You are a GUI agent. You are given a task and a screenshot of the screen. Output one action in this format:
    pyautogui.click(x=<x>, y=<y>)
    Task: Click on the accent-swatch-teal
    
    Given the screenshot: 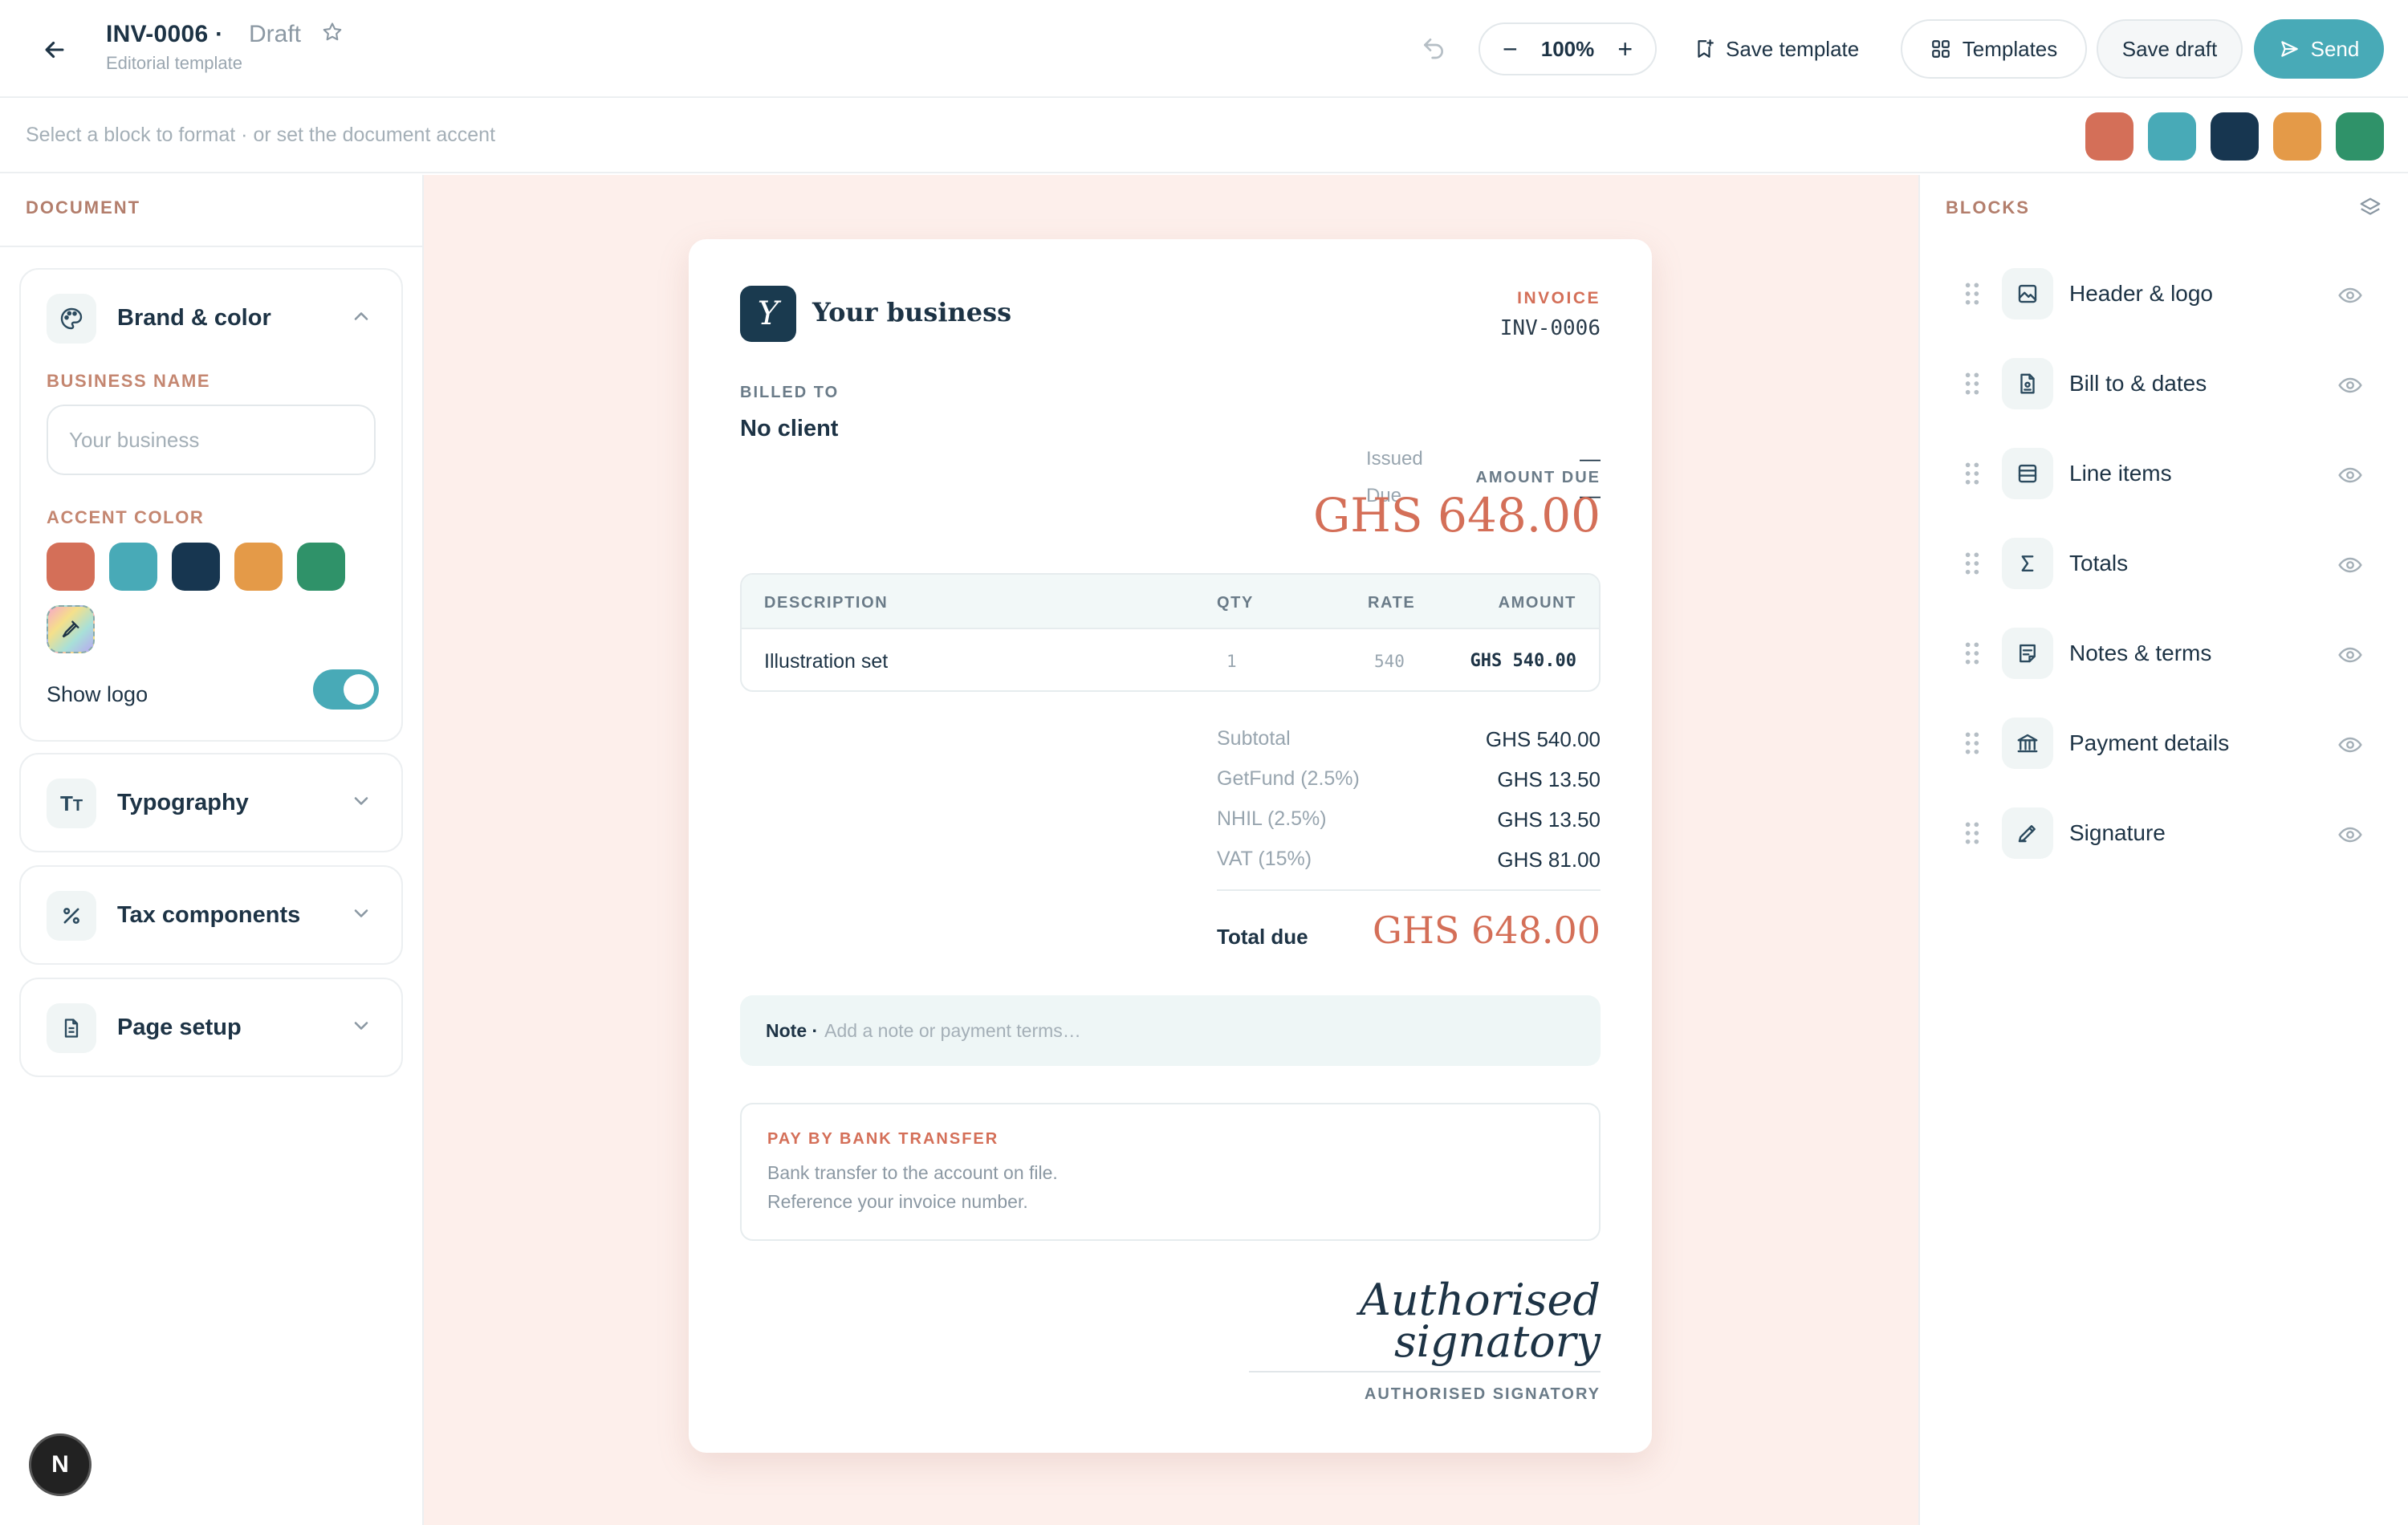 What is the action you would take?
    pyautogui.click(x=2172, y=137)
    